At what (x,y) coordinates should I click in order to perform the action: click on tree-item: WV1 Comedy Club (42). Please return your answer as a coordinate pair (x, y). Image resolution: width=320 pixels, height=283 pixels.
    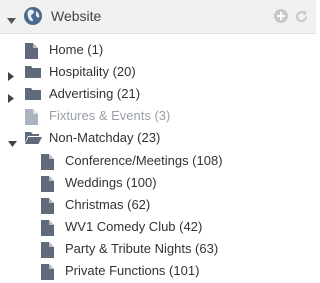
    Looking at the image, I should click on (158, 227).